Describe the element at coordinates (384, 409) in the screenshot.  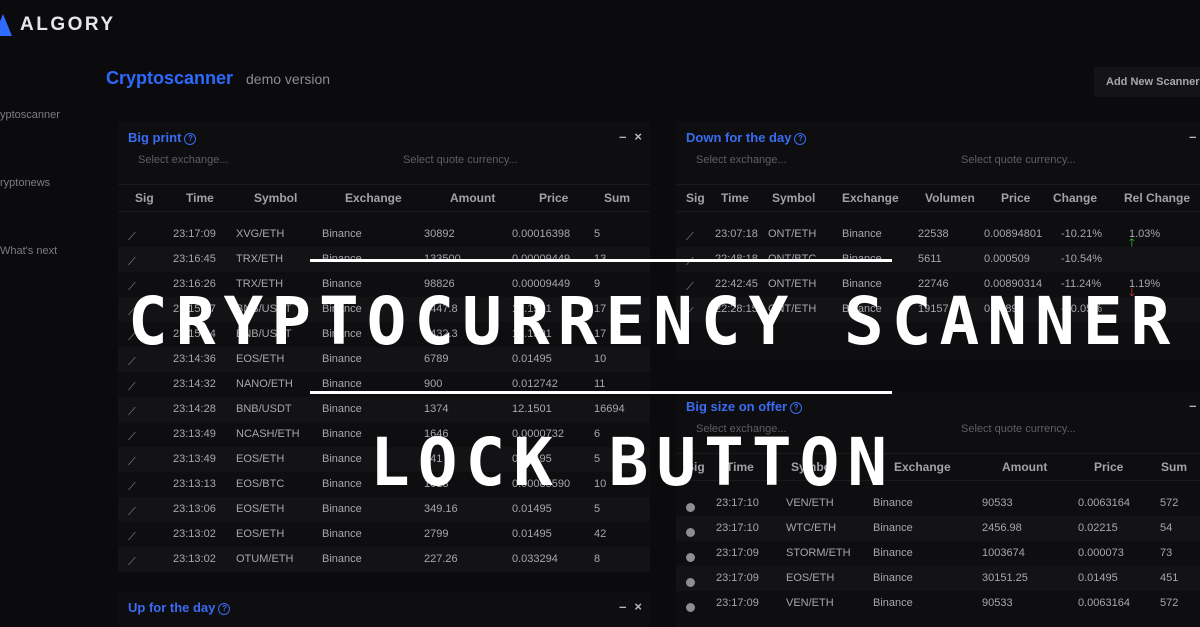
I see `table-row: 23:14:28 BNB/USDT Binance 1374 12.1501 16694` at that location.